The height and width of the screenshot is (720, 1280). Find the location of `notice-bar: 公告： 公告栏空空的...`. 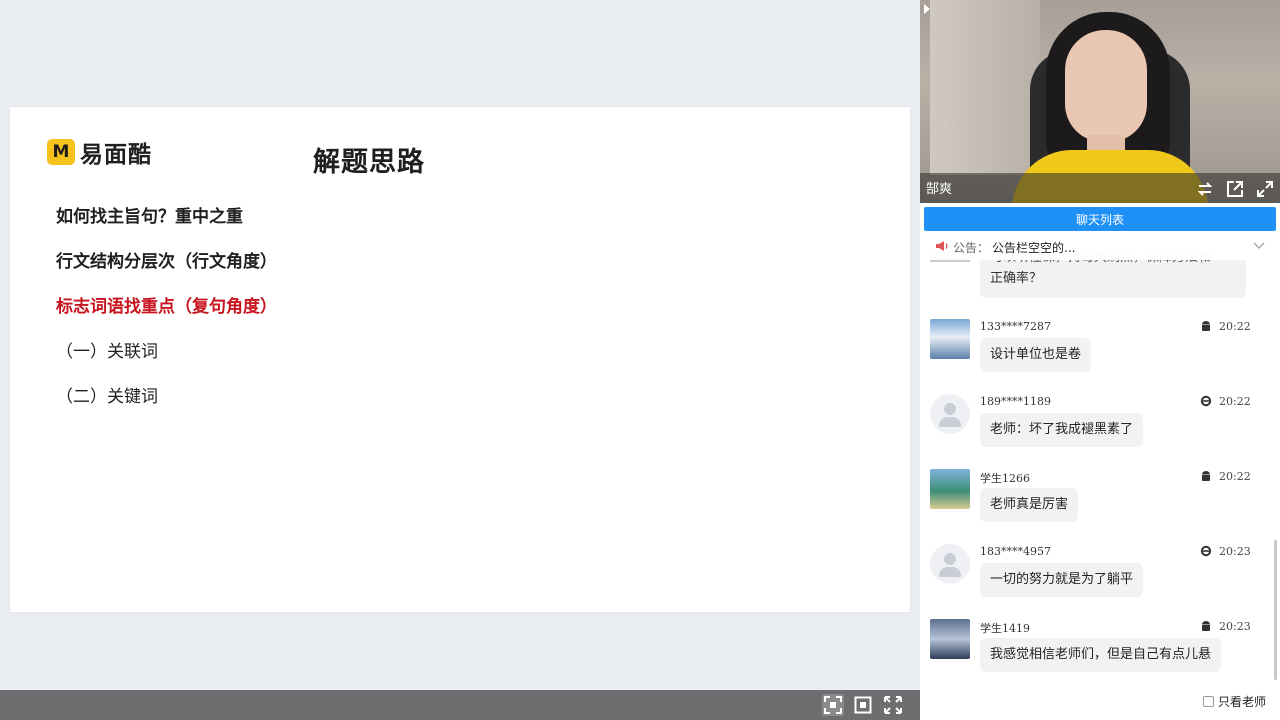

notice-bar: 公告： 公告栏空空的... is located at coordinates (1100, 247).